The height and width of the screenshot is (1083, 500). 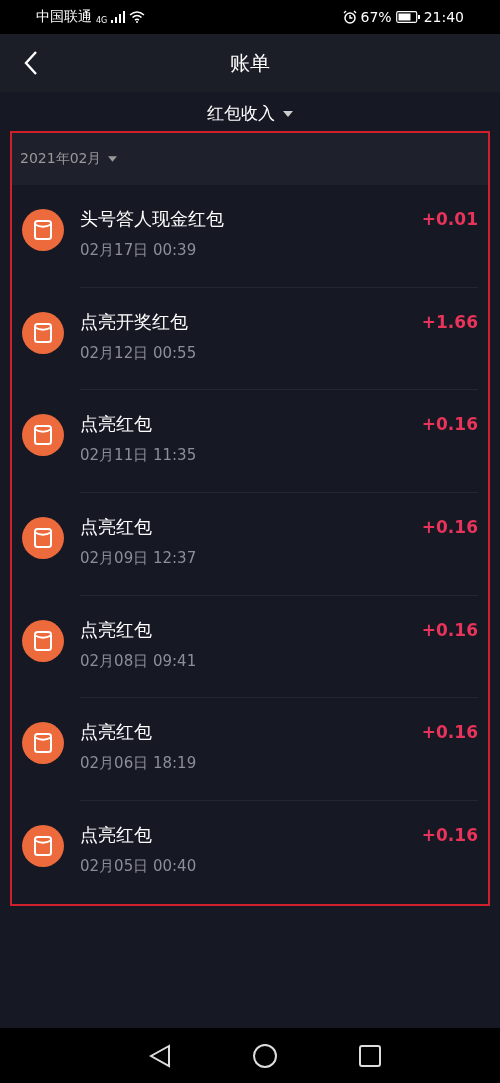 What do you see at coordinates (102, 20) in the screenshot?
I see `network-type: 4G` at bounding box center [102, 20].